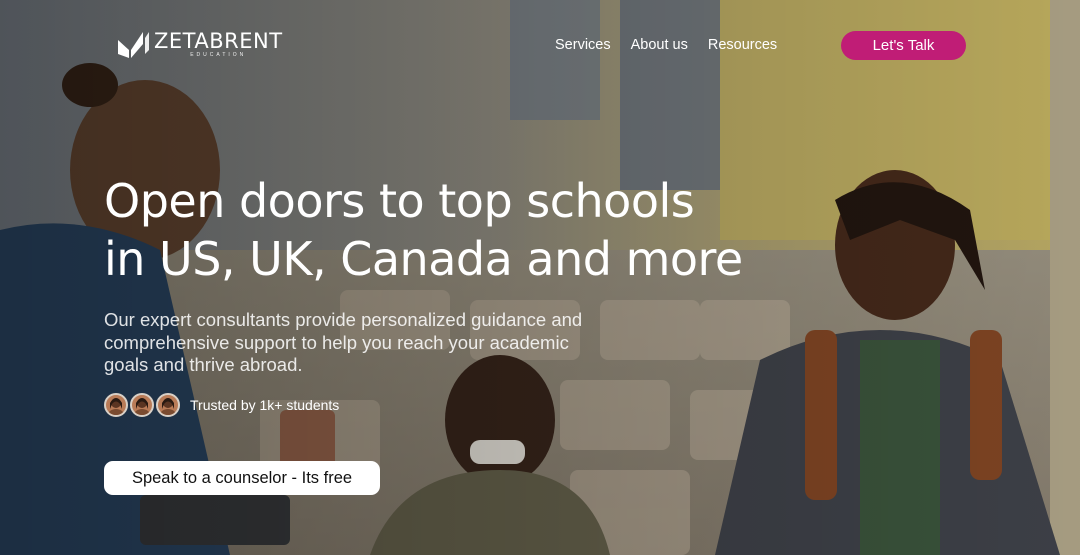  What do you see at coordinates (903, 45) in the screenshot?
I see `lets-talk-button: Let's Talk` at bounding box center [903, 45].